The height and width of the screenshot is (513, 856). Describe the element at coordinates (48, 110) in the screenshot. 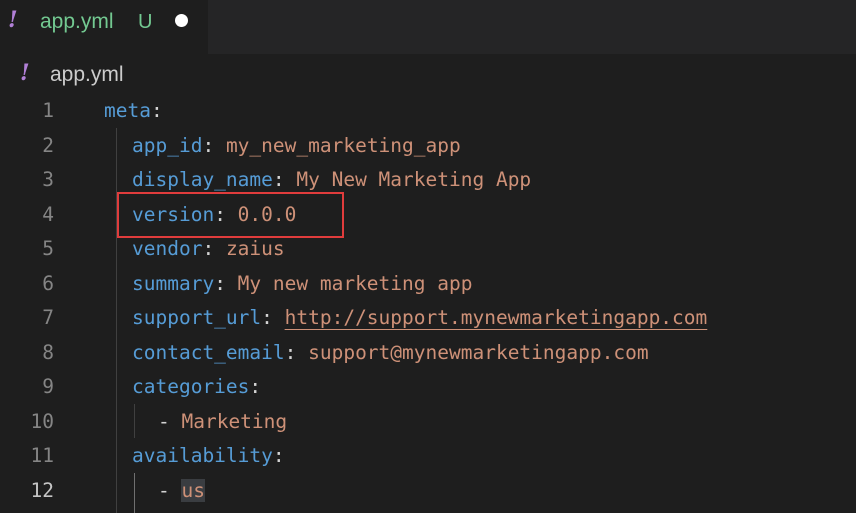

I see `line-number: 1` at that location.